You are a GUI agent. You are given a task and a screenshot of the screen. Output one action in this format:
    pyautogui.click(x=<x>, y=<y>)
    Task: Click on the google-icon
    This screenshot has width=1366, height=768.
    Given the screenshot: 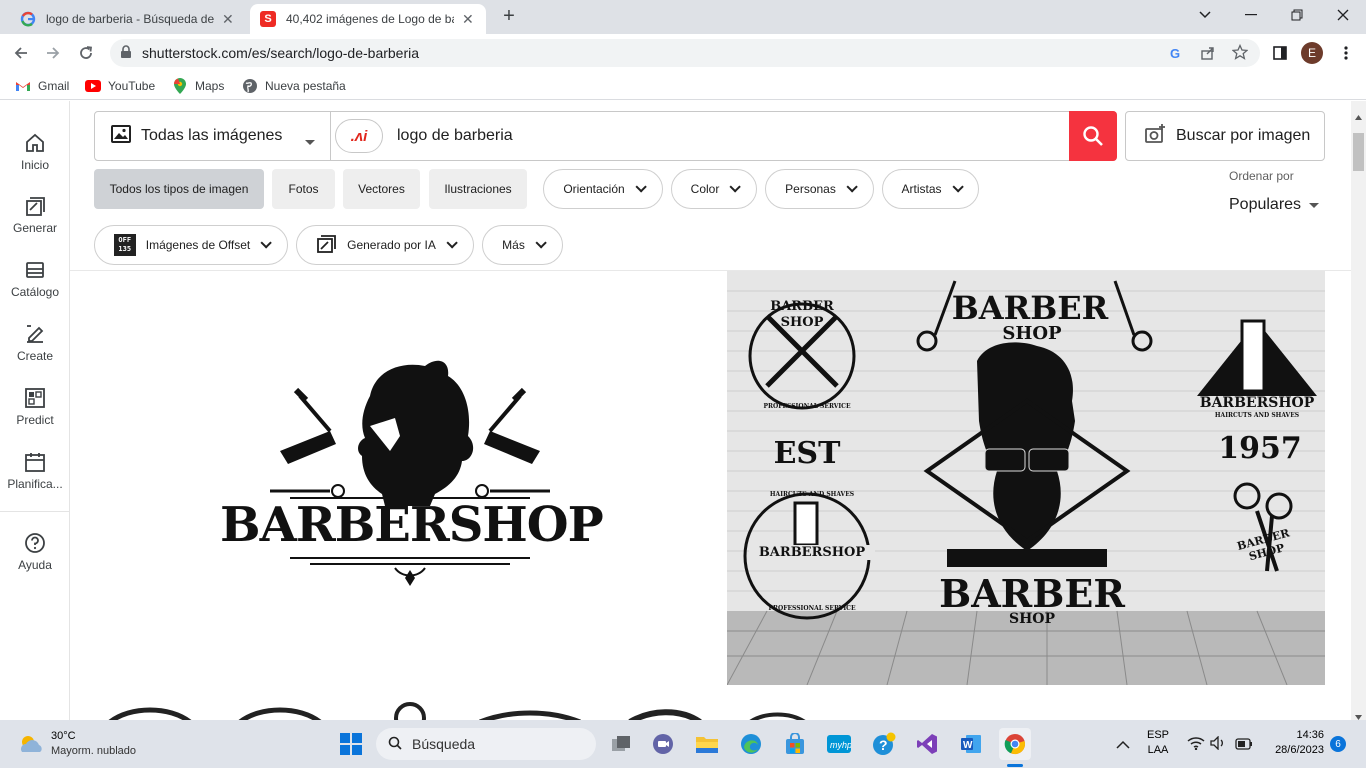 What is the action you would take?
    pyautogui.click(x=28, y=19)
    